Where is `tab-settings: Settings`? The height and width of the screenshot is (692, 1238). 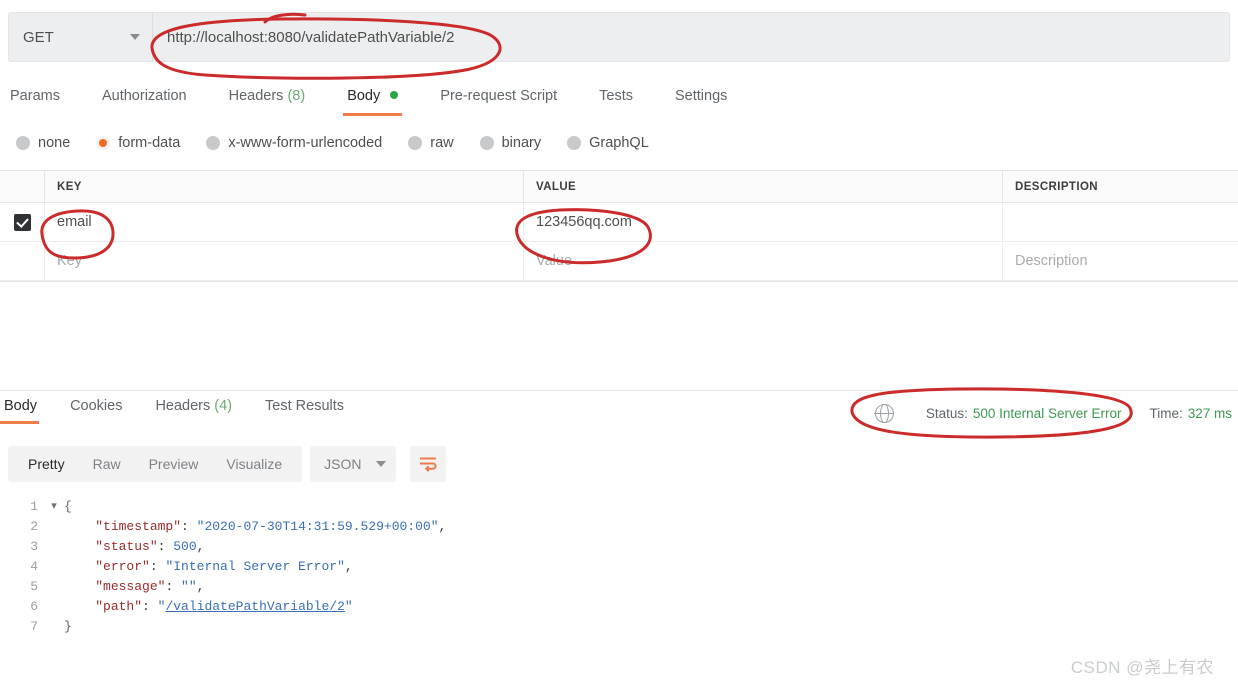
tab-settings: Settings is located at coordinates (701, 102).